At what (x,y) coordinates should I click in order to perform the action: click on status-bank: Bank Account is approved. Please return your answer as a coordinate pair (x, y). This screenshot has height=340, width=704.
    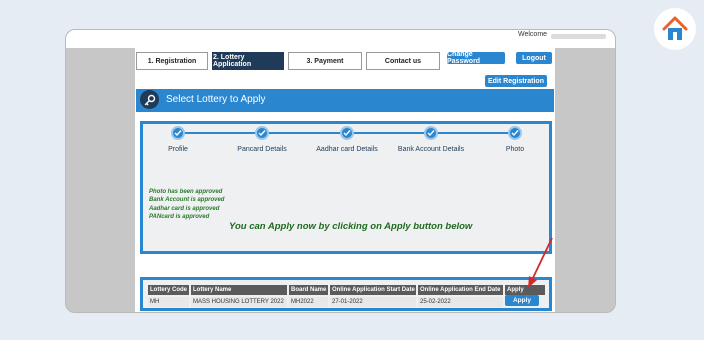
    Looking at the image, I should click on (187, 200).